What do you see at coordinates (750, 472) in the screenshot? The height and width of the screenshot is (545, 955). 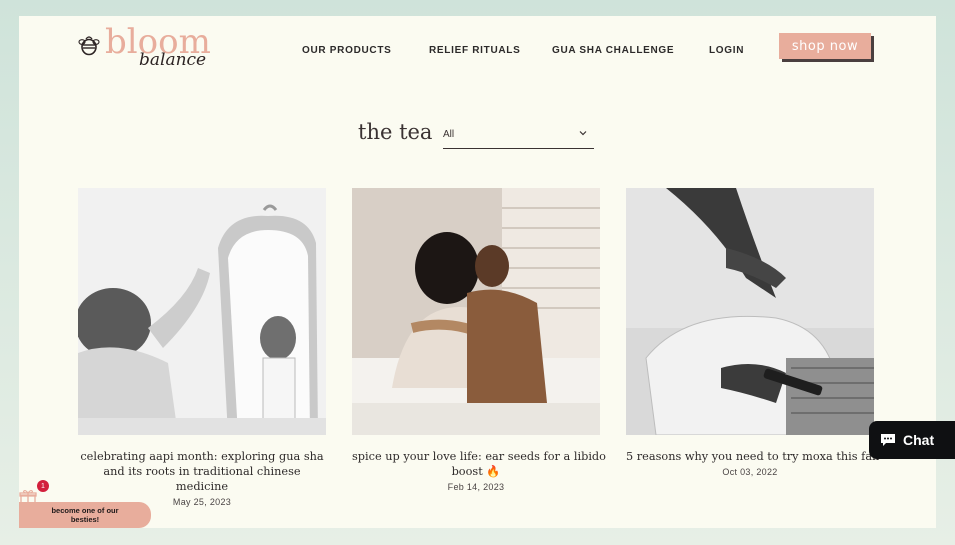 I see `post-date: Oct 03, 2022` at bounding box center [750, 472].